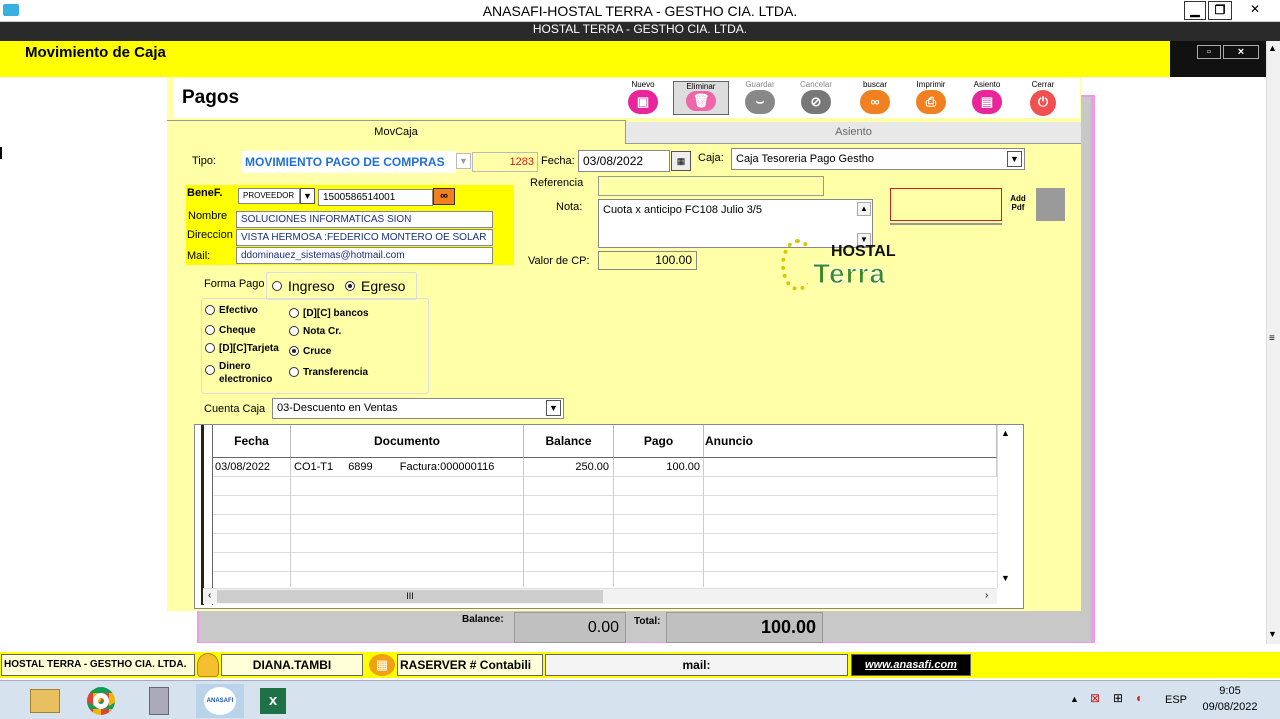  What do you see at coordinates (605, 532) in the screenshot?
I see `grid-empty-rows` at bounding box center [605, 532].